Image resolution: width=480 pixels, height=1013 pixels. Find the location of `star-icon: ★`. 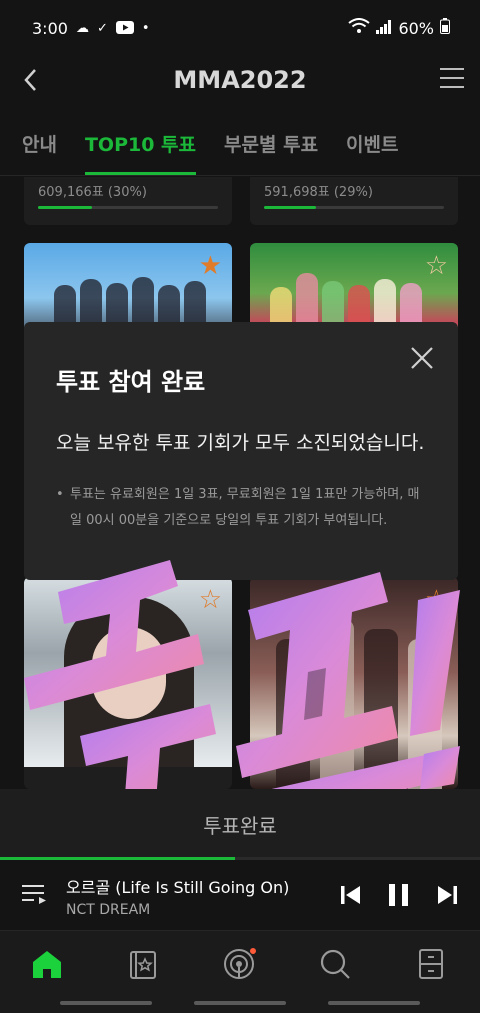

star-icon: ★ is located at coordinates (210, 266).